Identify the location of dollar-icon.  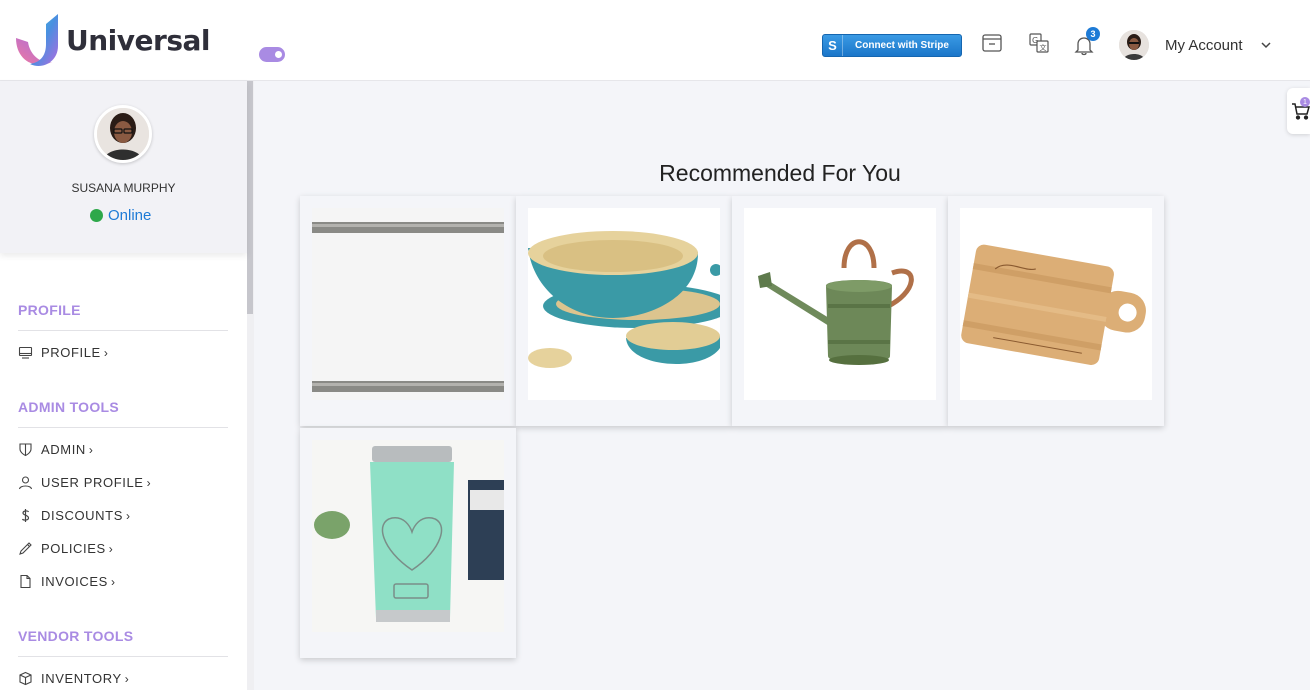
(25, 515).